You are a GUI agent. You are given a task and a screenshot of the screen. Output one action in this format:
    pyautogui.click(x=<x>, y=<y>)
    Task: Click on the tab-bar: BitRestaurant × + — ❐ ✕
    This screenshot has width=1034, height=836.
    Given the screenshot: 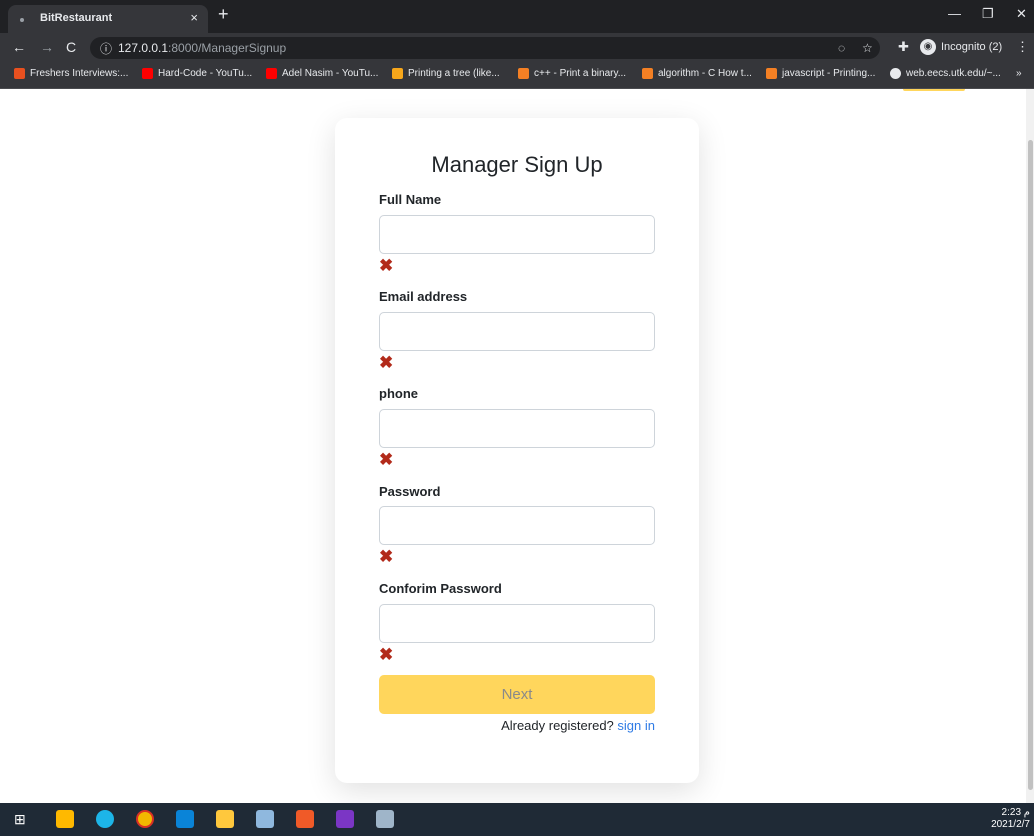 What is the action you would take?
    pyautogui.click(x=517, y=16)
    